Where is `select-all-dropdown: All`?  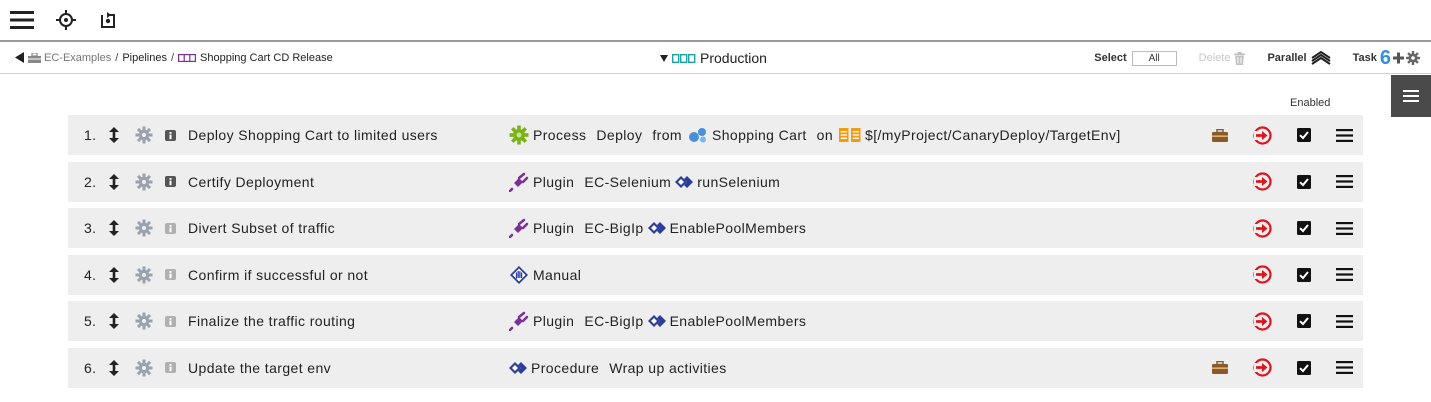 select-all-dropdown: All is located at coordinates (1154, 58).